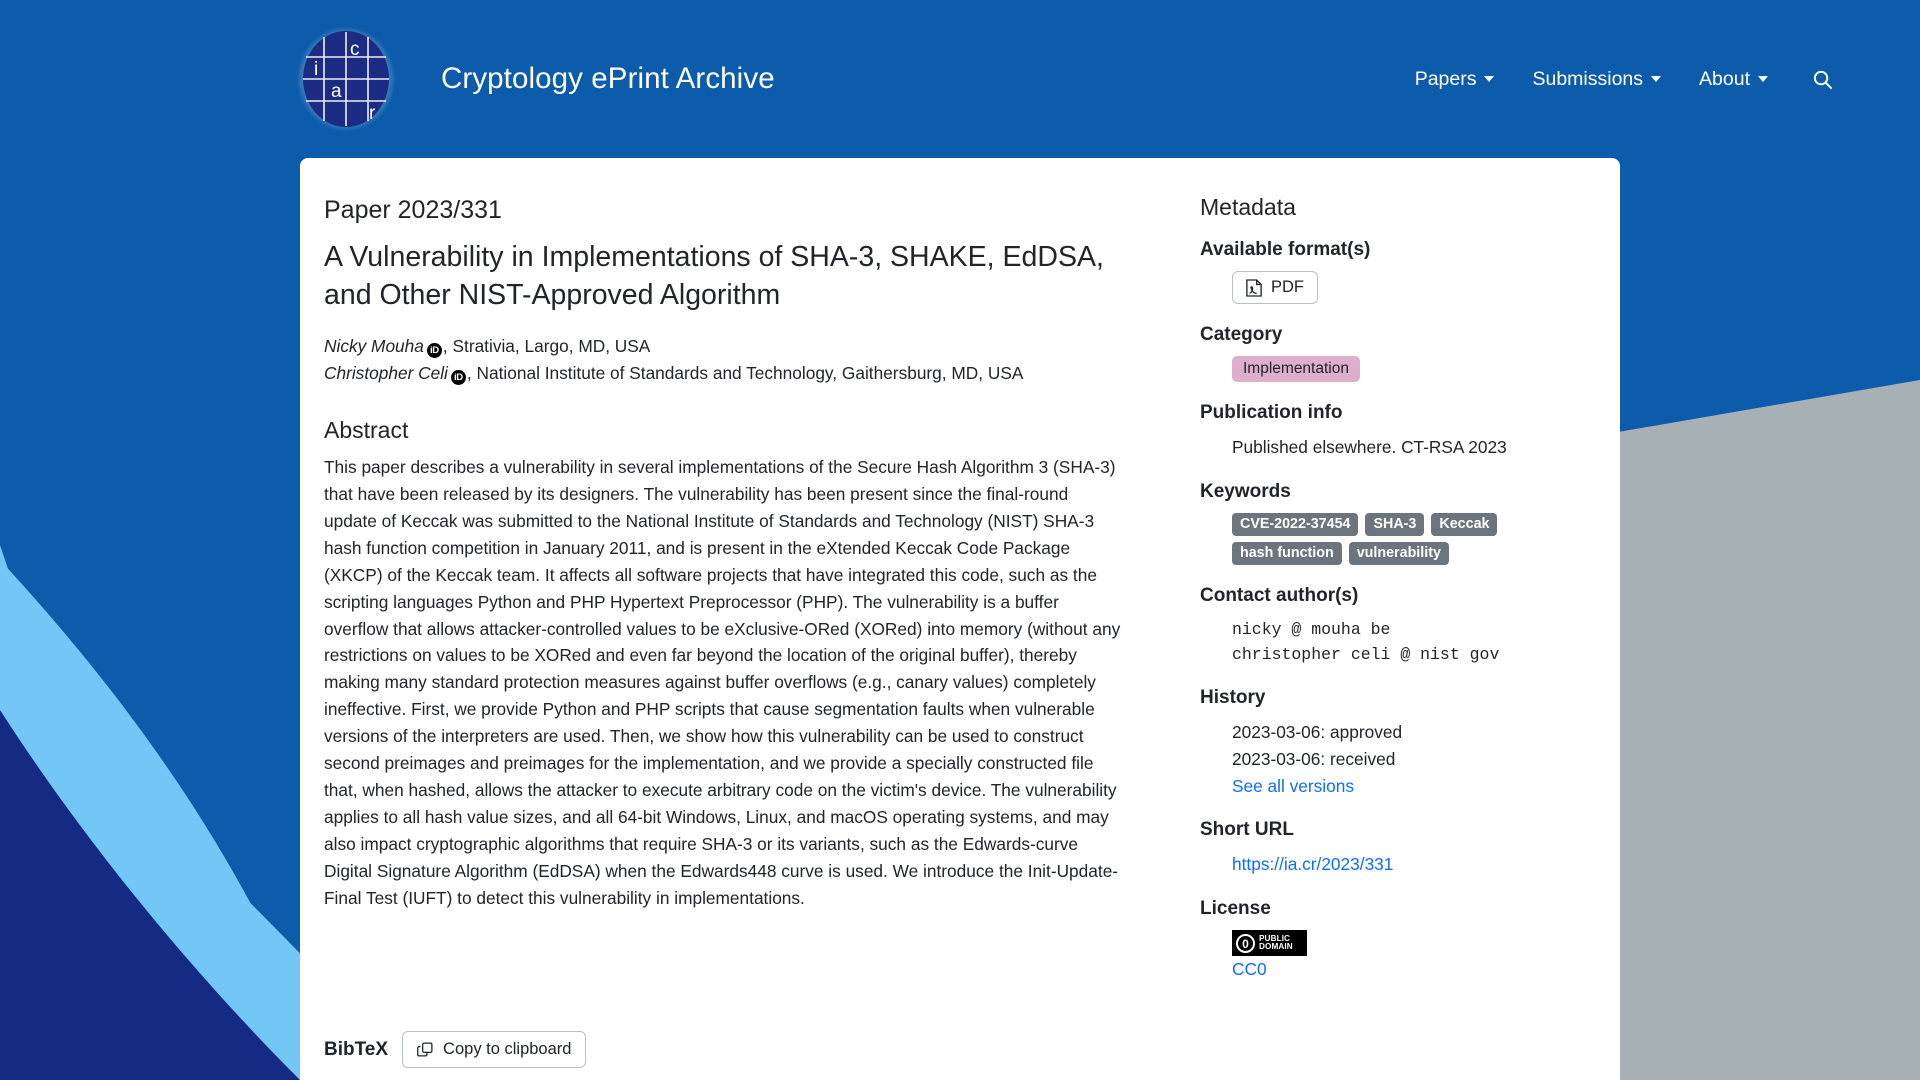 Image resolution: width=1920 pixels, height=1080 pixels. Describe the element at coordinates (1254, 287) in the screenshot. I see `pdf-file-icon` at that location.